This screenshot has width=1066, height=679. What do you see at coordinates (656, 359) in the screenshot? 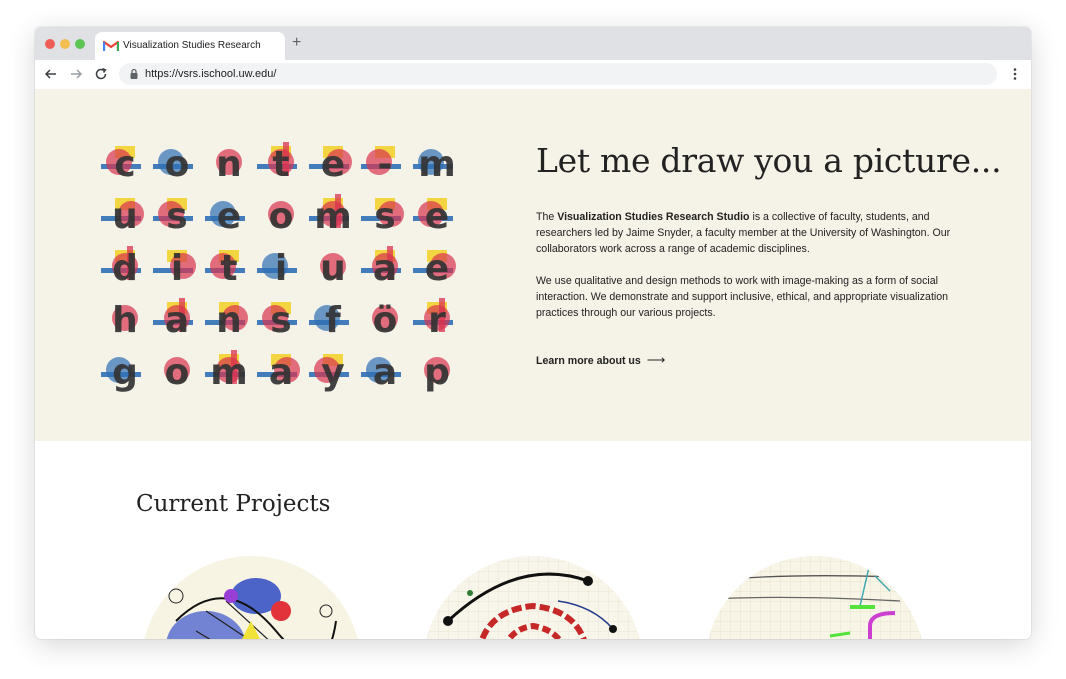
I see `right-arrow-icon: ⟶` at bounding box center [656, 359].